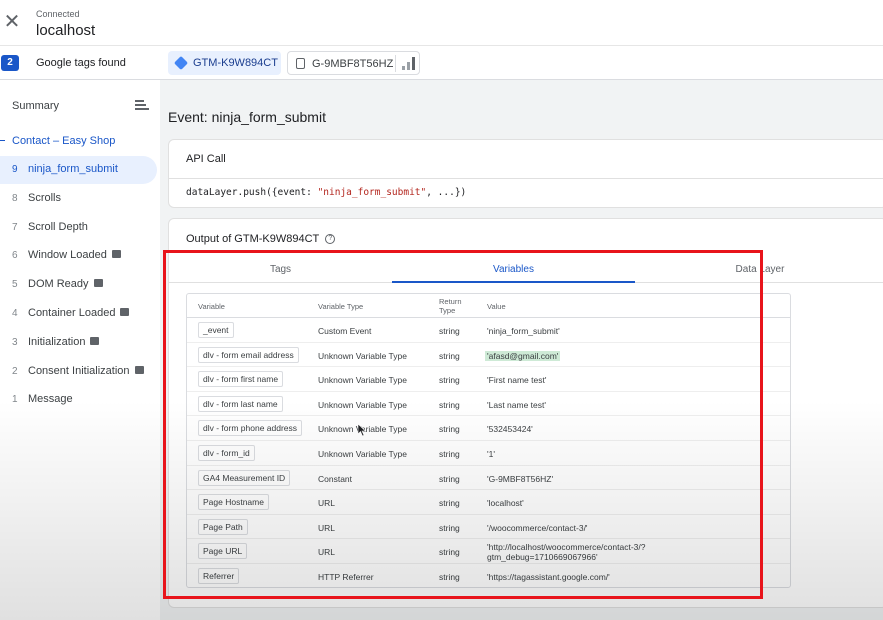  Describe the element at coordinates (15, 342) in the screenshot. I see `event-number: 3` at that location.